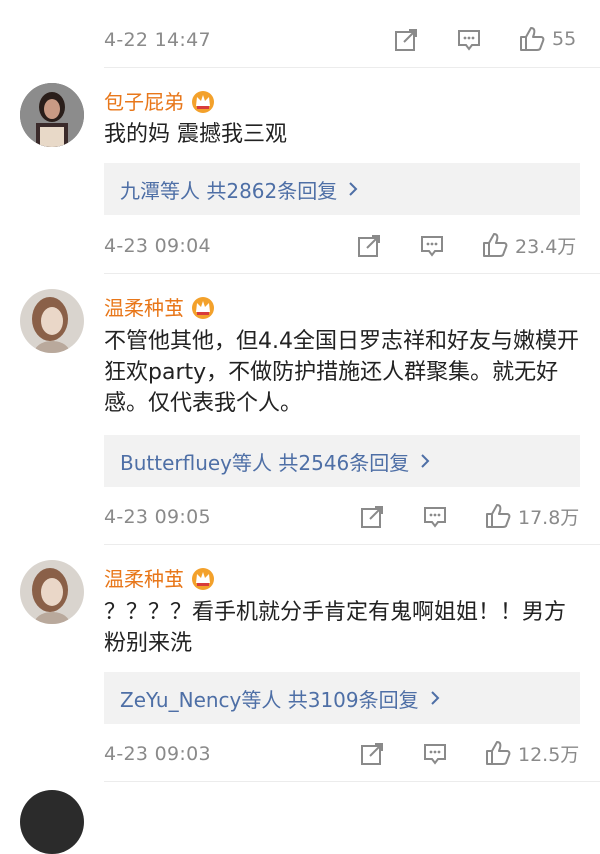  Describe the element at coordinates (564, 39) in the screenshot. I see `like-count: 55` at that location.